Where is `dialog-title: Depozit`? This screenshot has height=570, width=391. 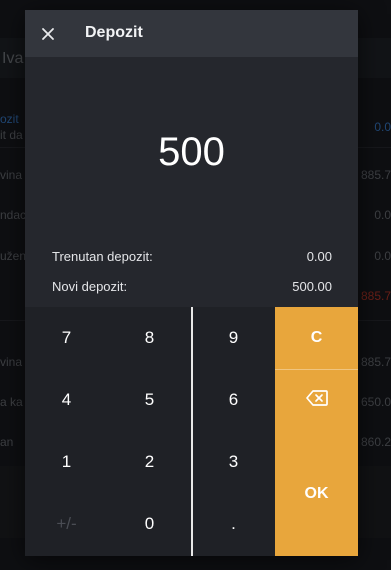
dialog-title: Depozit is located at coordinates (114, 32).